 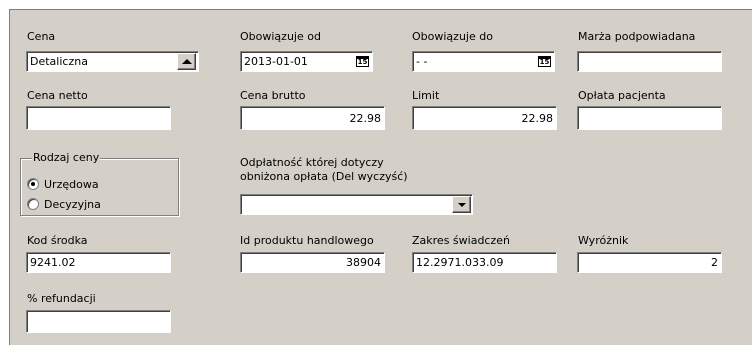 What do you see at coordinates (57, 95) in the screenshot?
I see `label-cena-netto: Cena netto` at bounding box center [57, 95].